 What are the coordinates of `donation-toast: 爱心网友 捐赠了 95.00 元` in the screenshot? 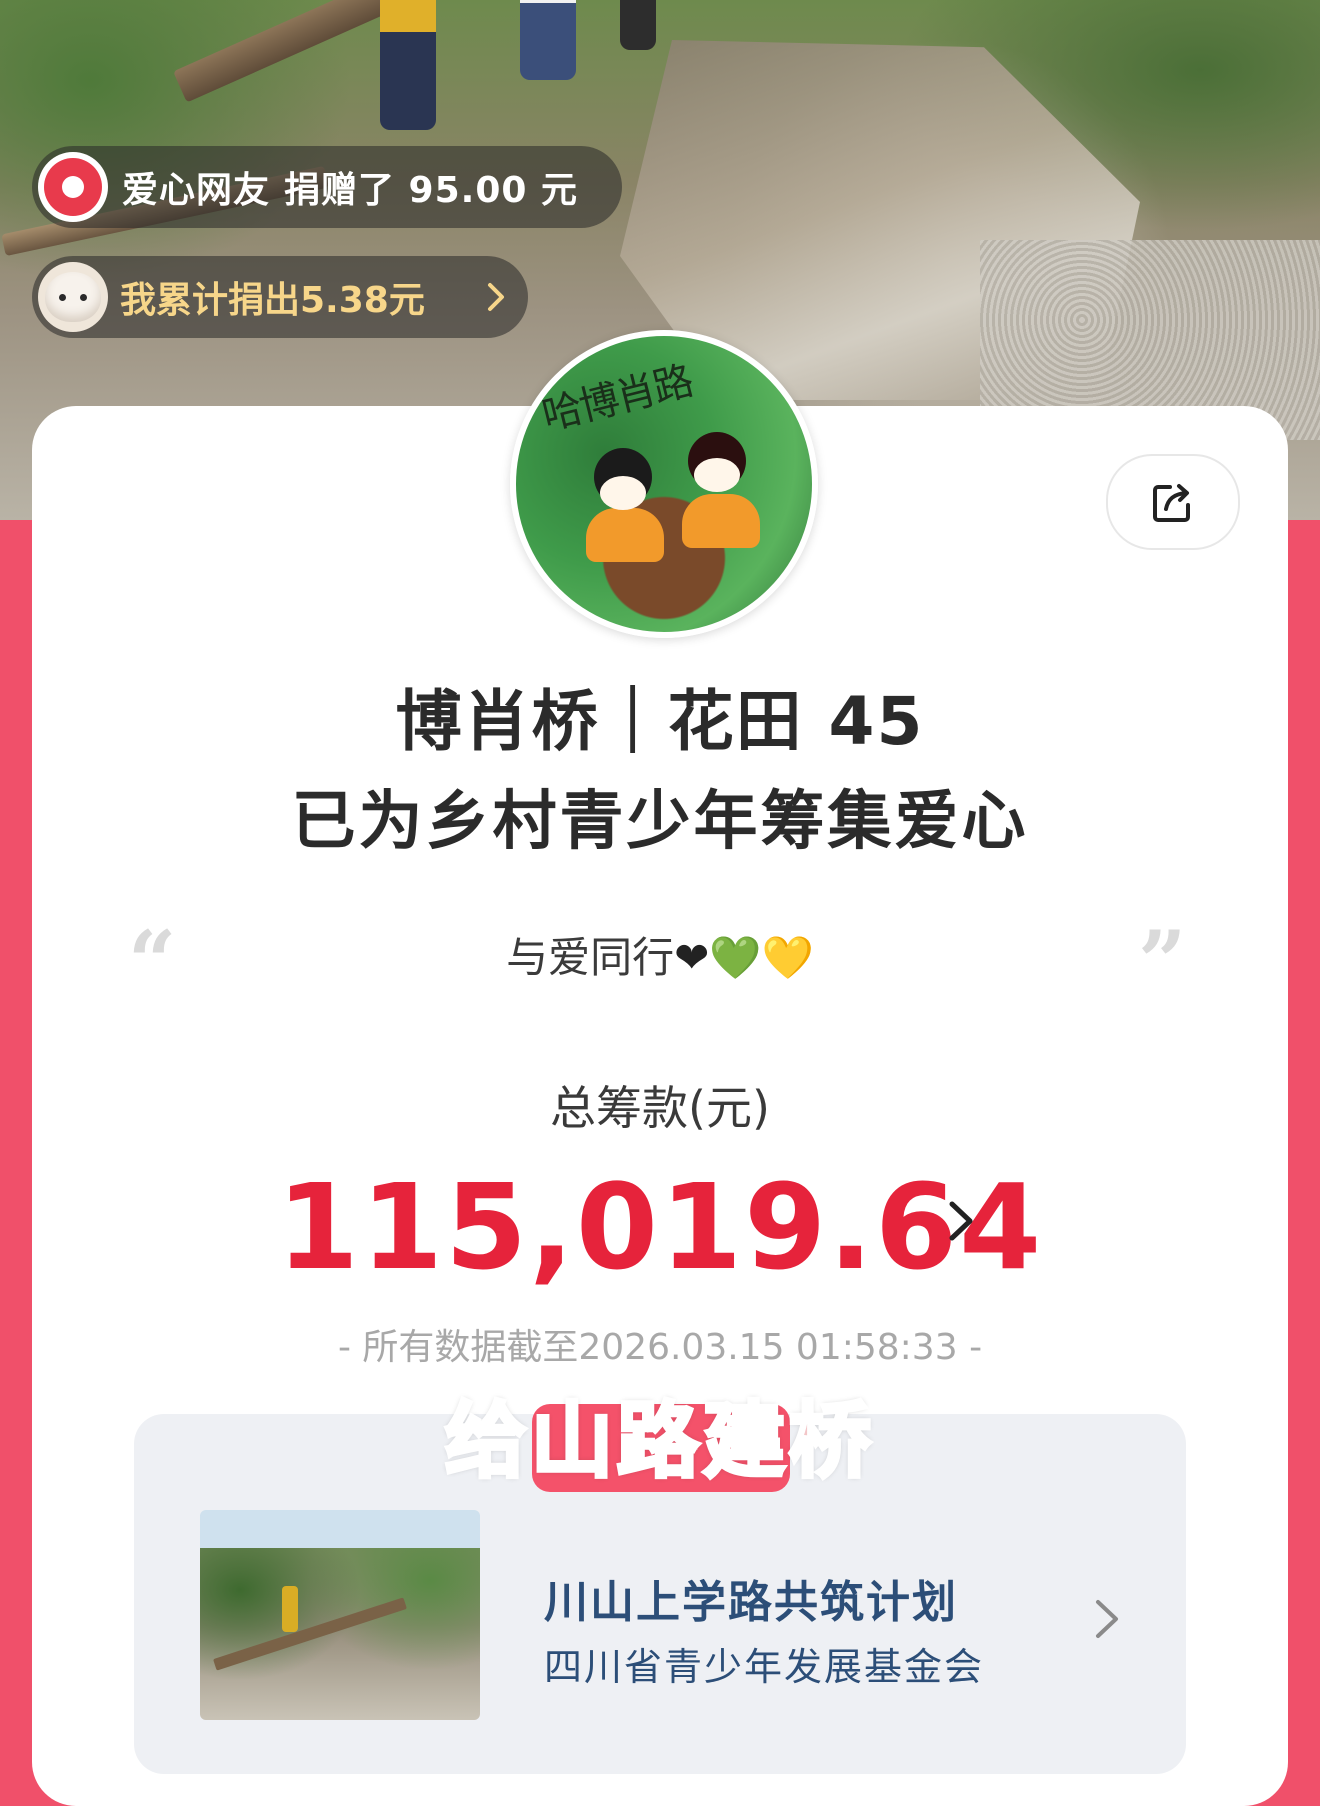 It's located at (327, 187).